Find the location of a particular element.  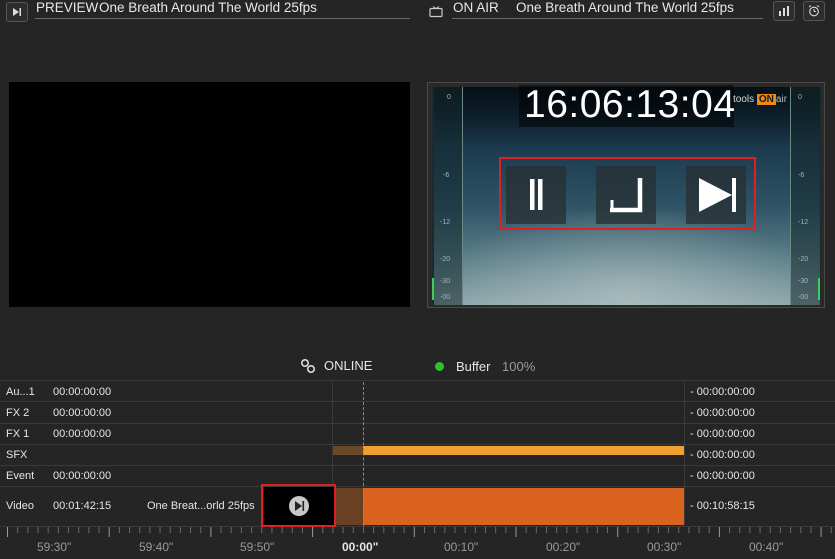

track-name: SFX is located at coordinates (17, 455).